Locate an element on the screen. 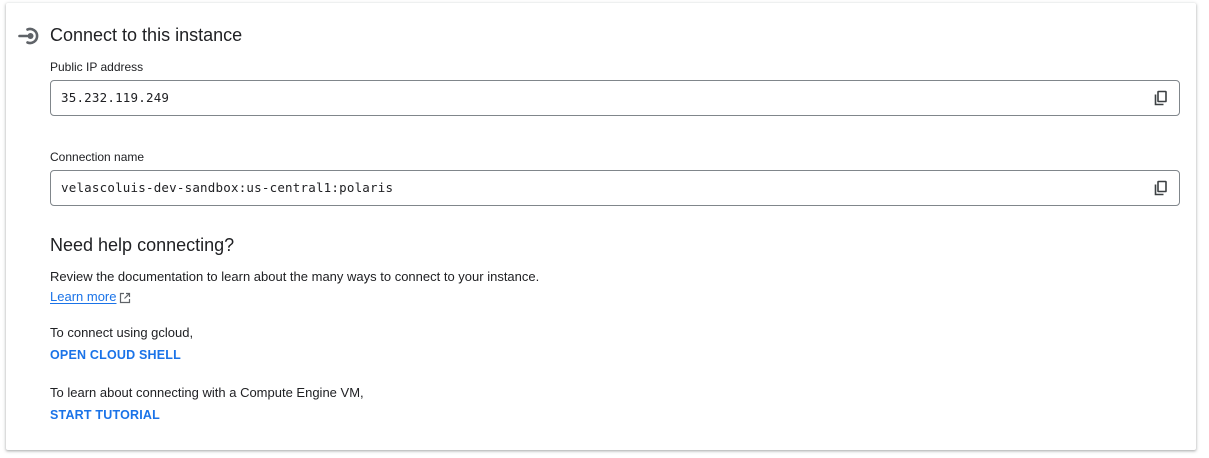  open-cloud-shell-button: OPEN CLOUD SHELL is located at coordinates (115, 355).